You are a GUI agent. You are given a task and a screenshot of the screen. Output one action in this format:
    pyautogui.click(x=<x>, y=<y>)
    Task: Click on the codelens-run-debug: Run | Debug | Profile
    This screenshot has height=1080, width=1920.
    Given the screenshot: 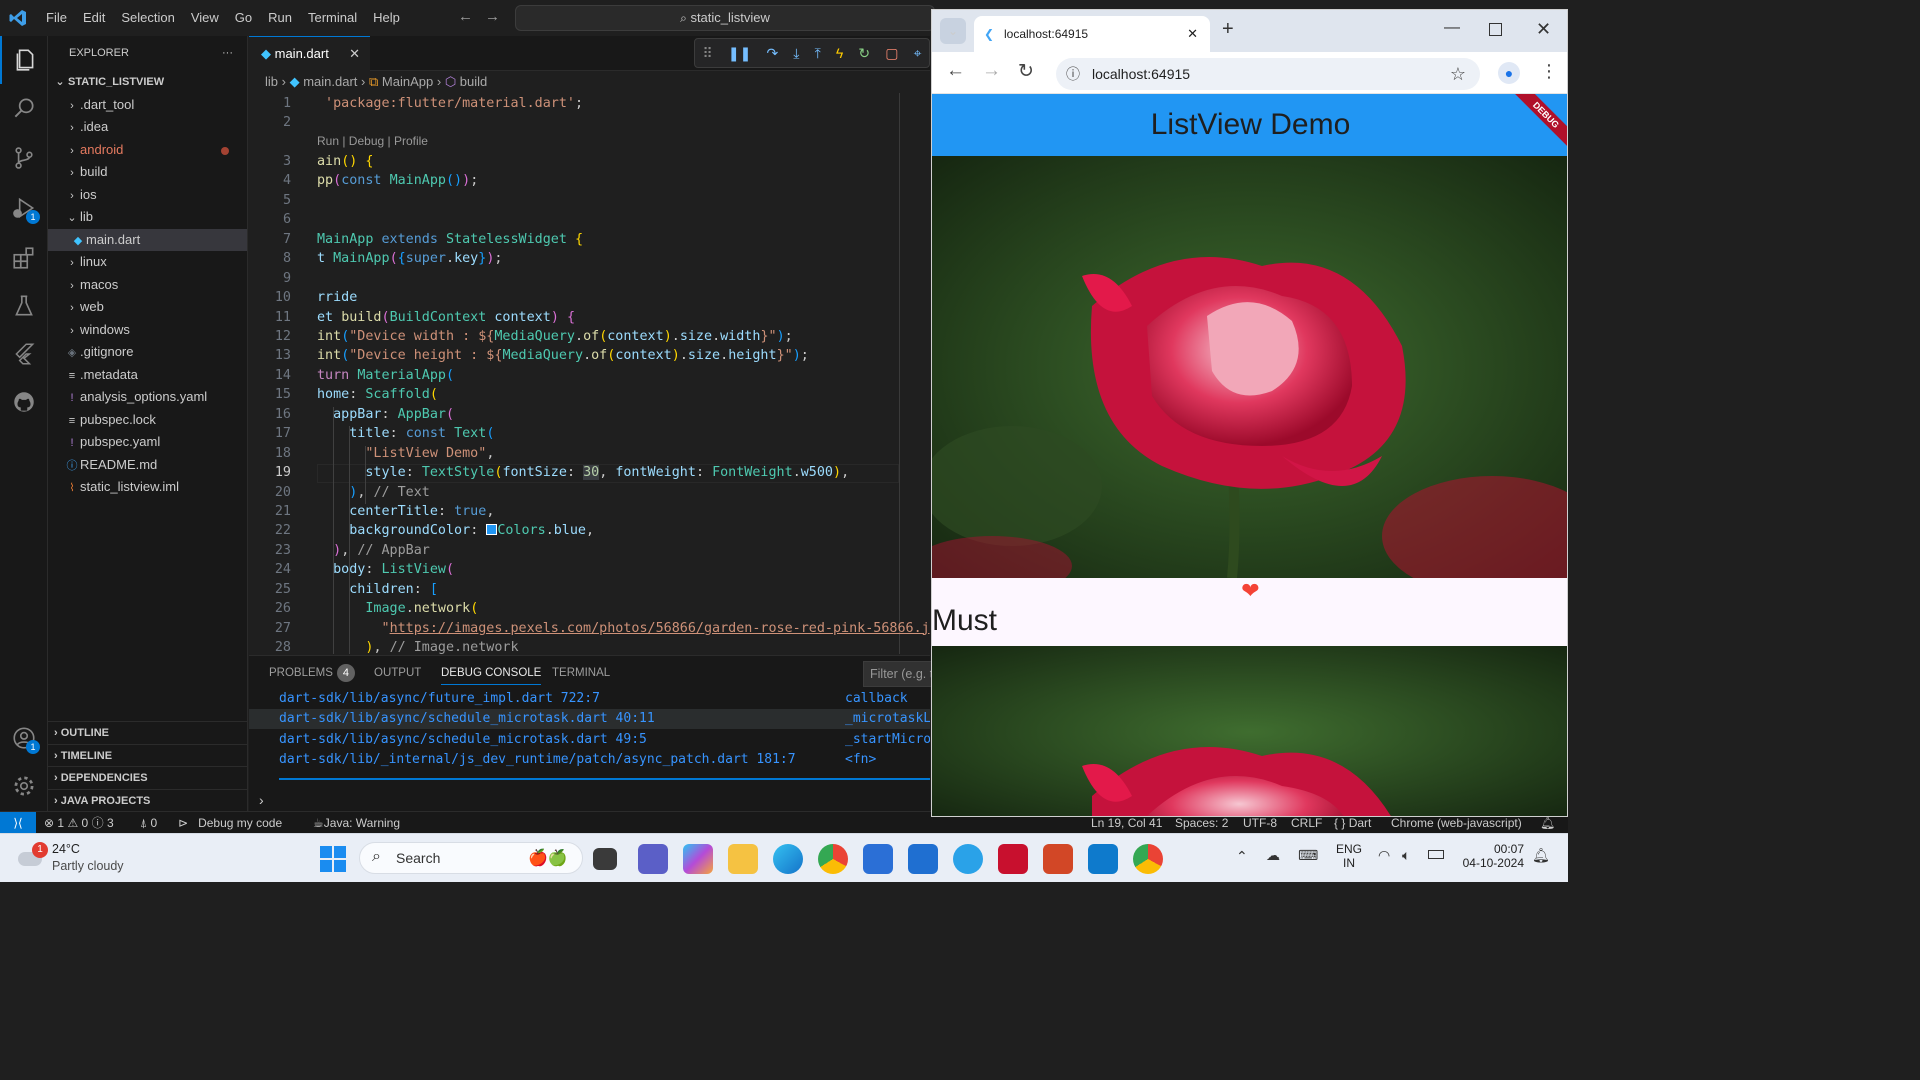 What is the action you would take?
    pyautogui.click(x=372, y=141)
    